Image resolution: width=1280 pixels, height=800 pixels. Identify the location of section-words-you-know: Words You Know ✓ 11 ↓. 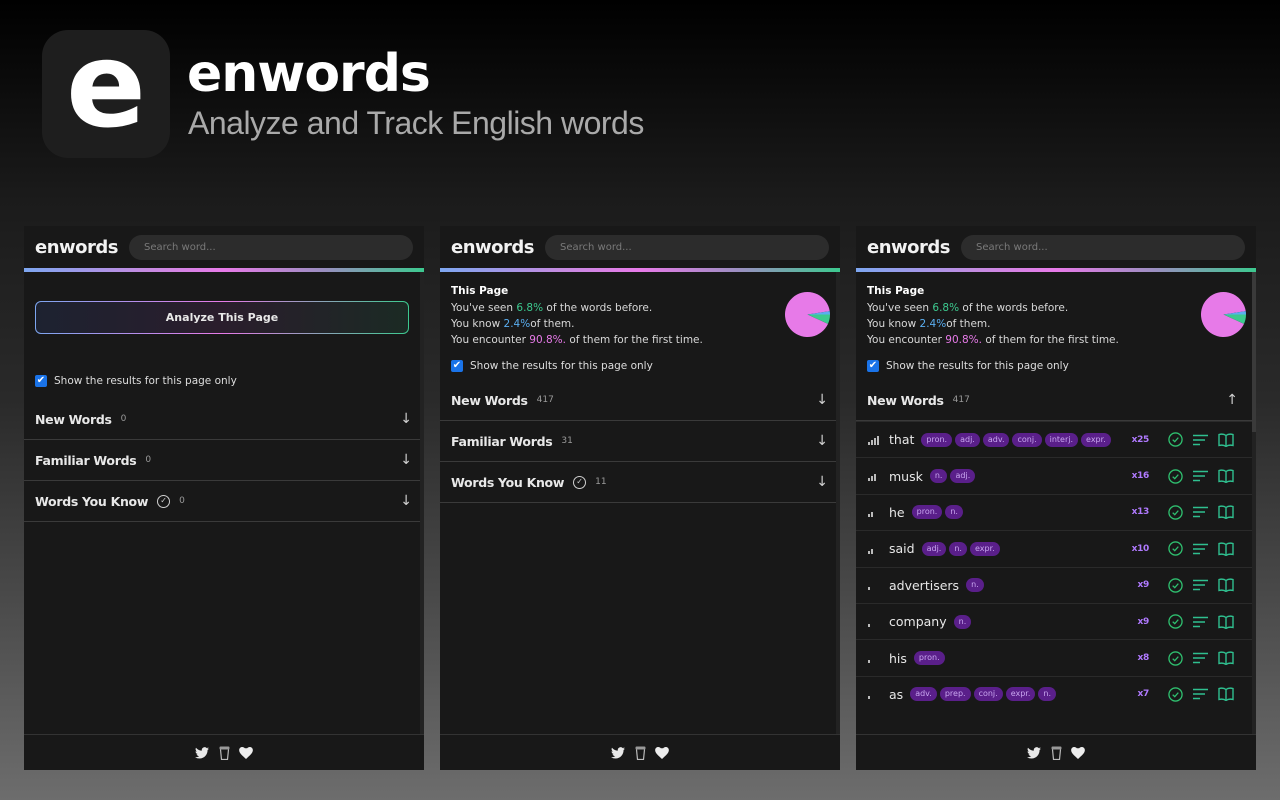
(640, 482).